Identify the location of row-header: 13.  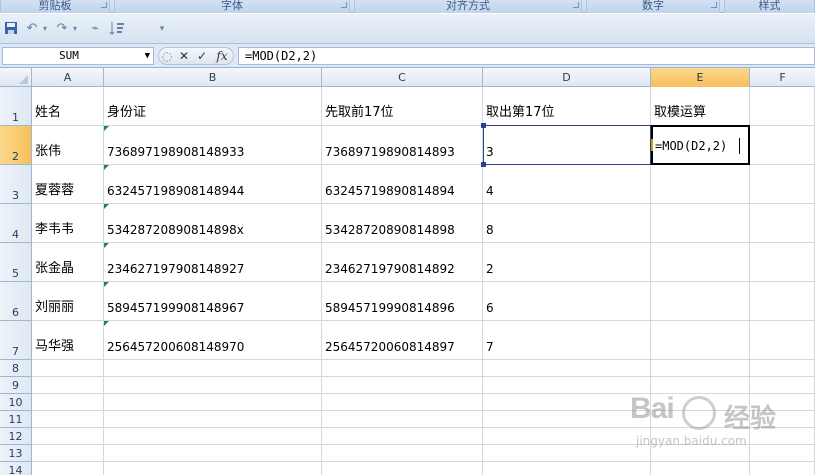
(16, 453).